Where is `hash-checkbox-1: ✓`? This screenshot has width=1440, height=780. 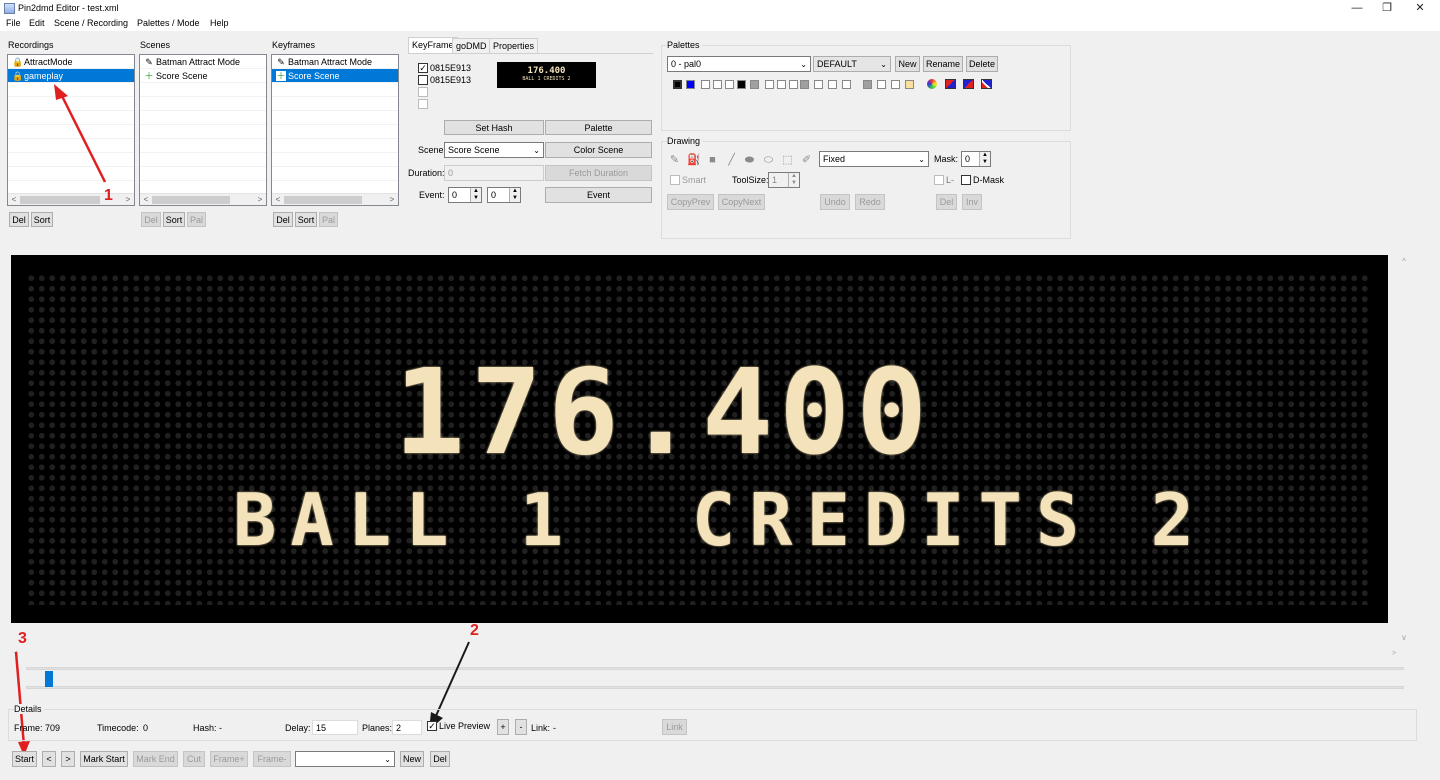
hash-checkbox-1: ✓ is located at coordinates (423, 68).